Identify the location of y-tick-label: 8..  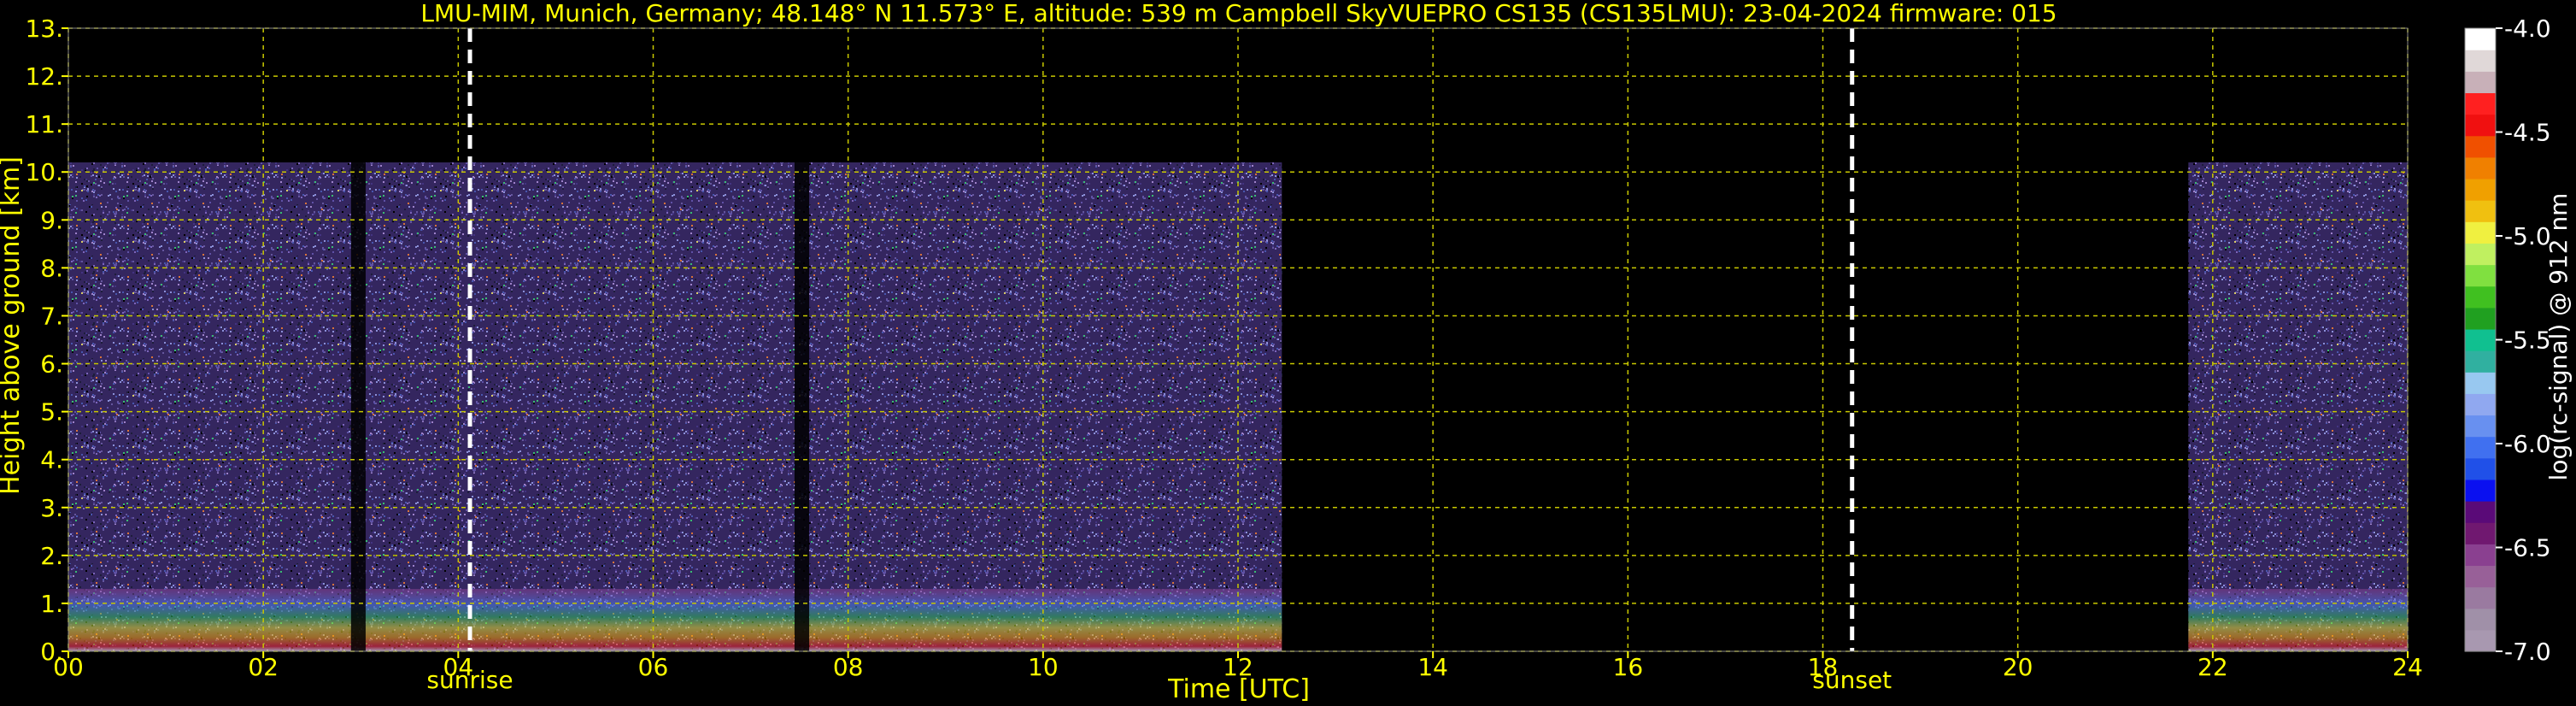
(51, 268).